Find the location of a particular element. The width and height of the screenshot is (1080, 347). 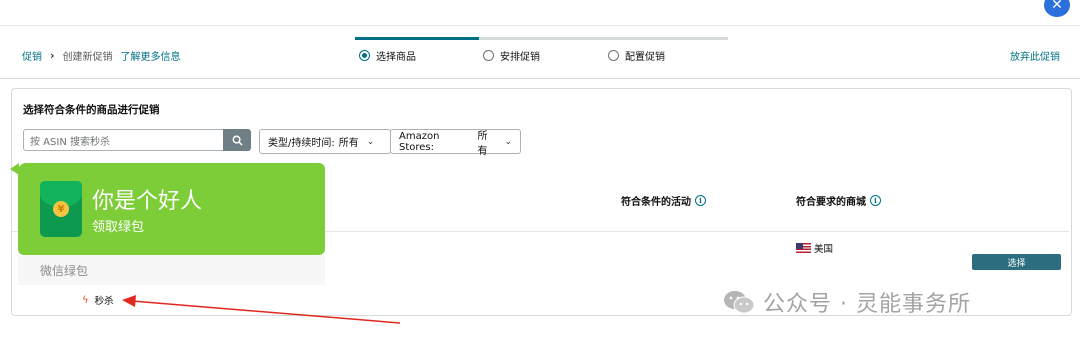

coin-icon: ¥ is located at coordinates (61, 209).